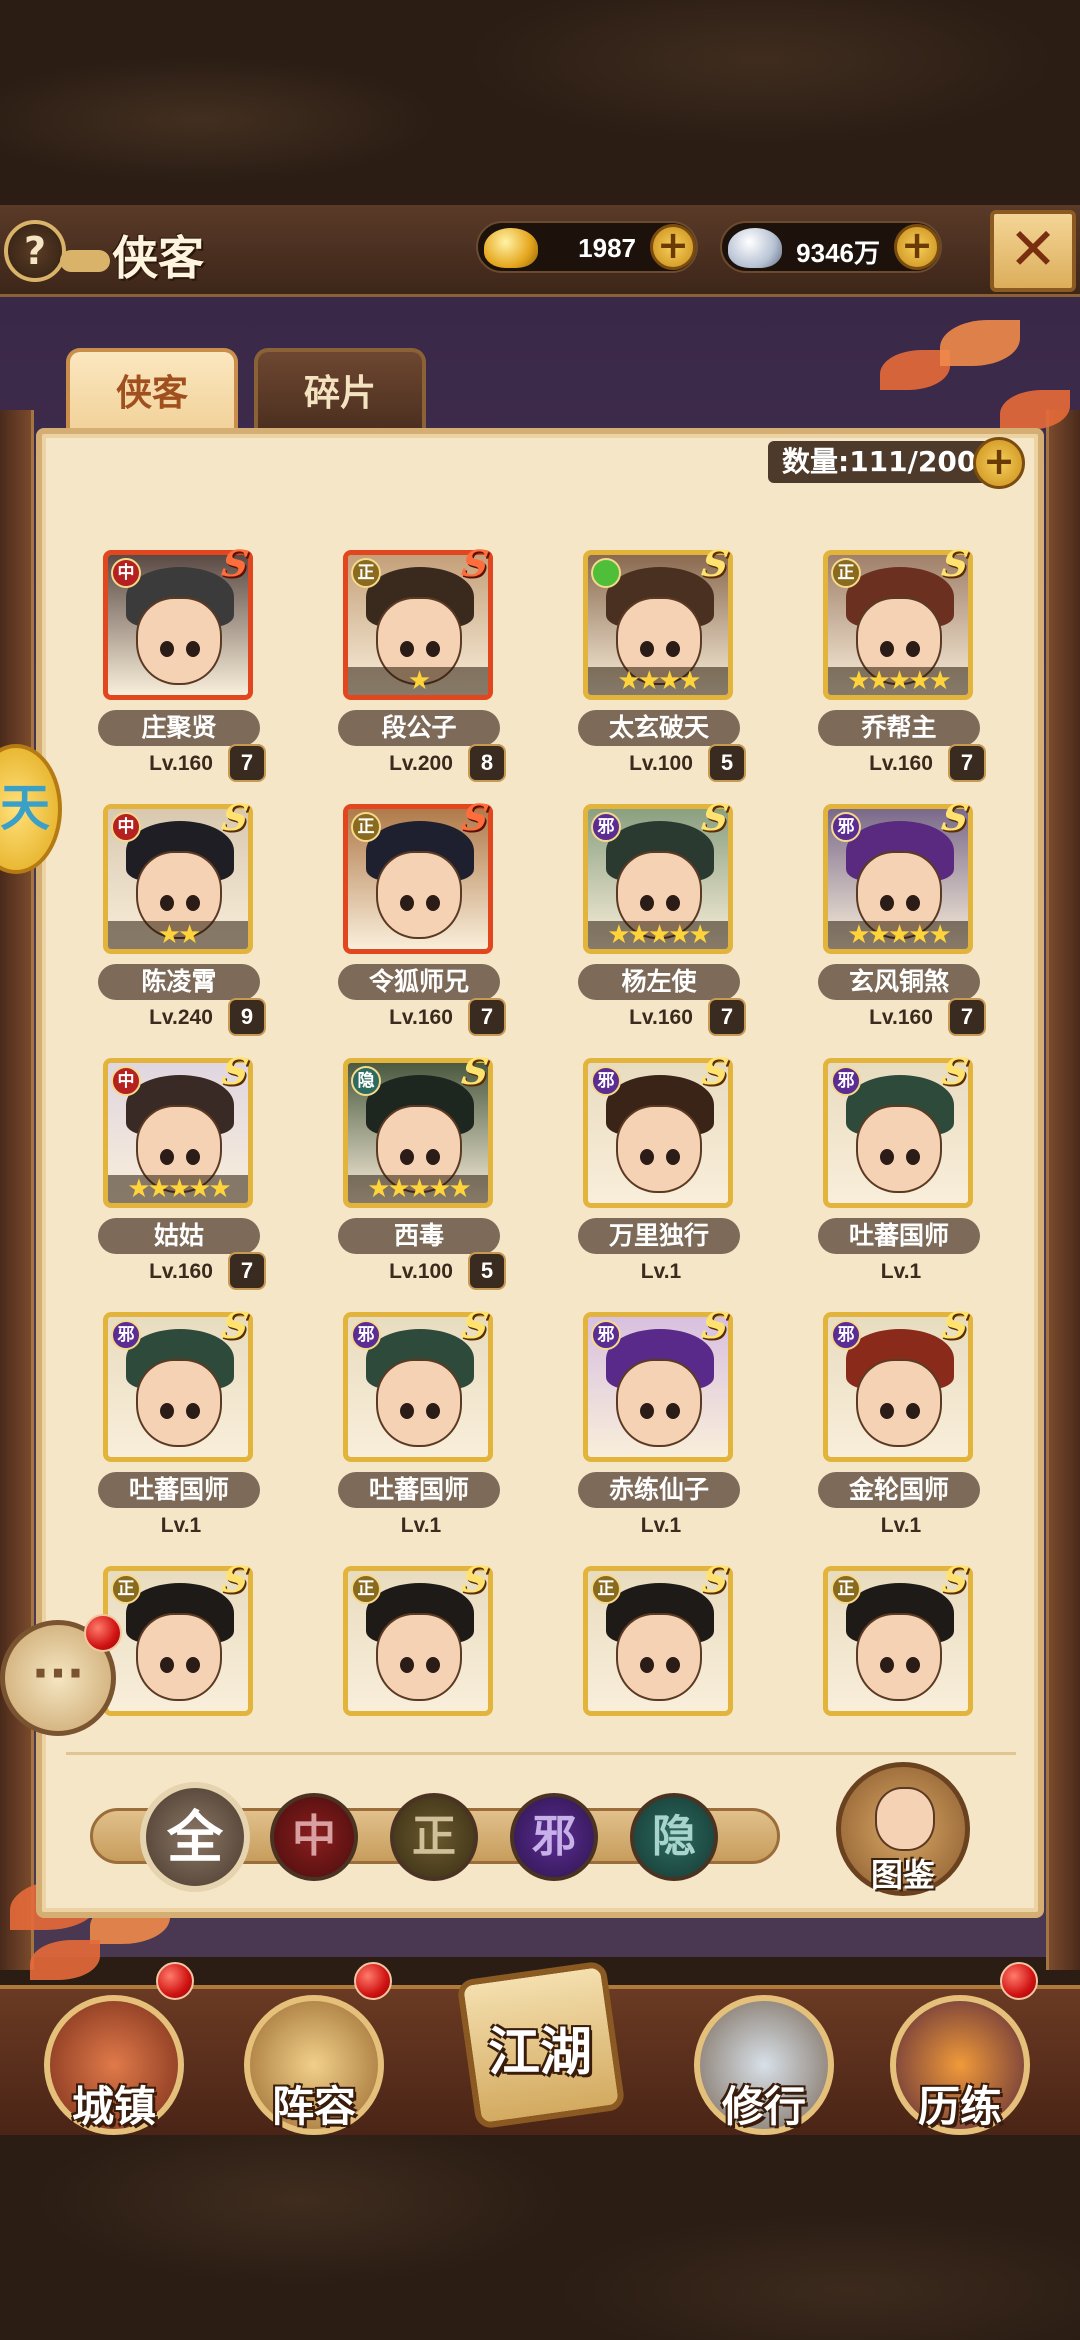 The height and width of the screenshot is (2340, 1080). I want to click on nav-train: 历练, so click(960, 2065).